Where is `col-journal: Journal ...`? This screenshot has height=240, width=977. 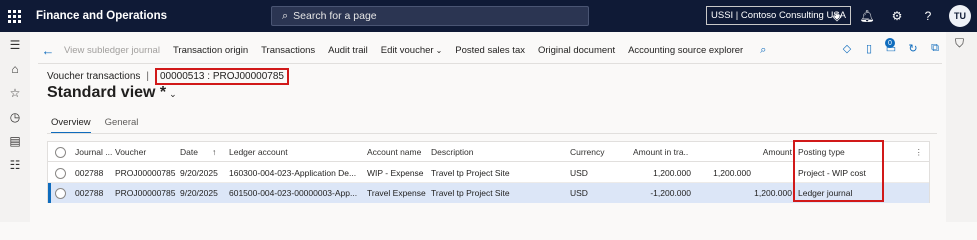
col-journal: Journal ... is located at coordinates (95, 152).